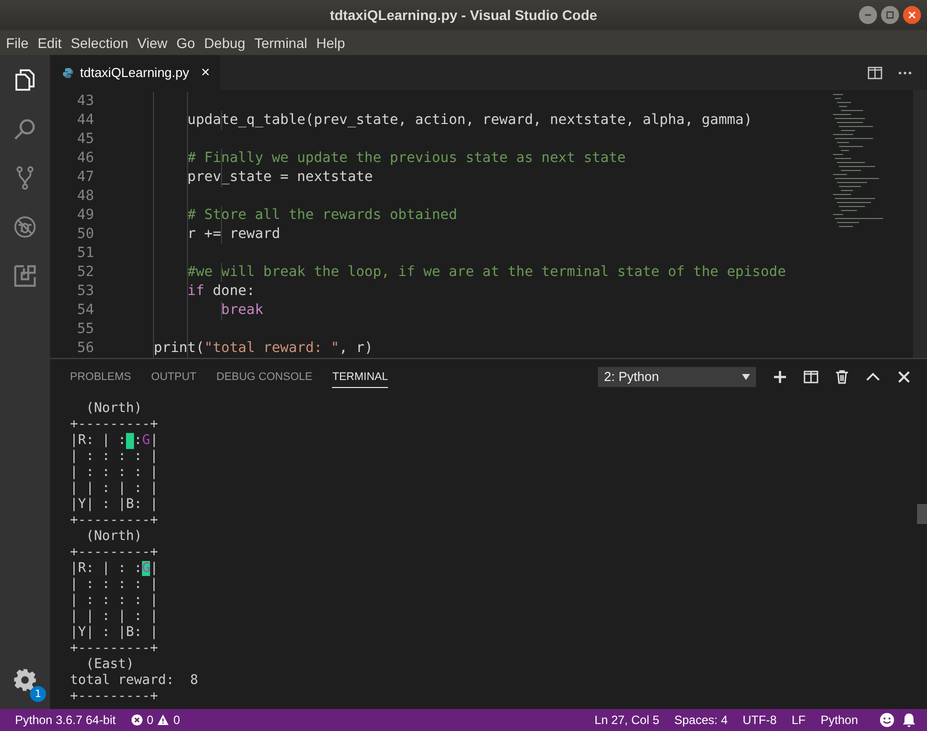 This screenshot has height=731, width=927. Describe the element at coordinates (38, 694) in the screenshot. I see `notification-badge: 1` at that location.